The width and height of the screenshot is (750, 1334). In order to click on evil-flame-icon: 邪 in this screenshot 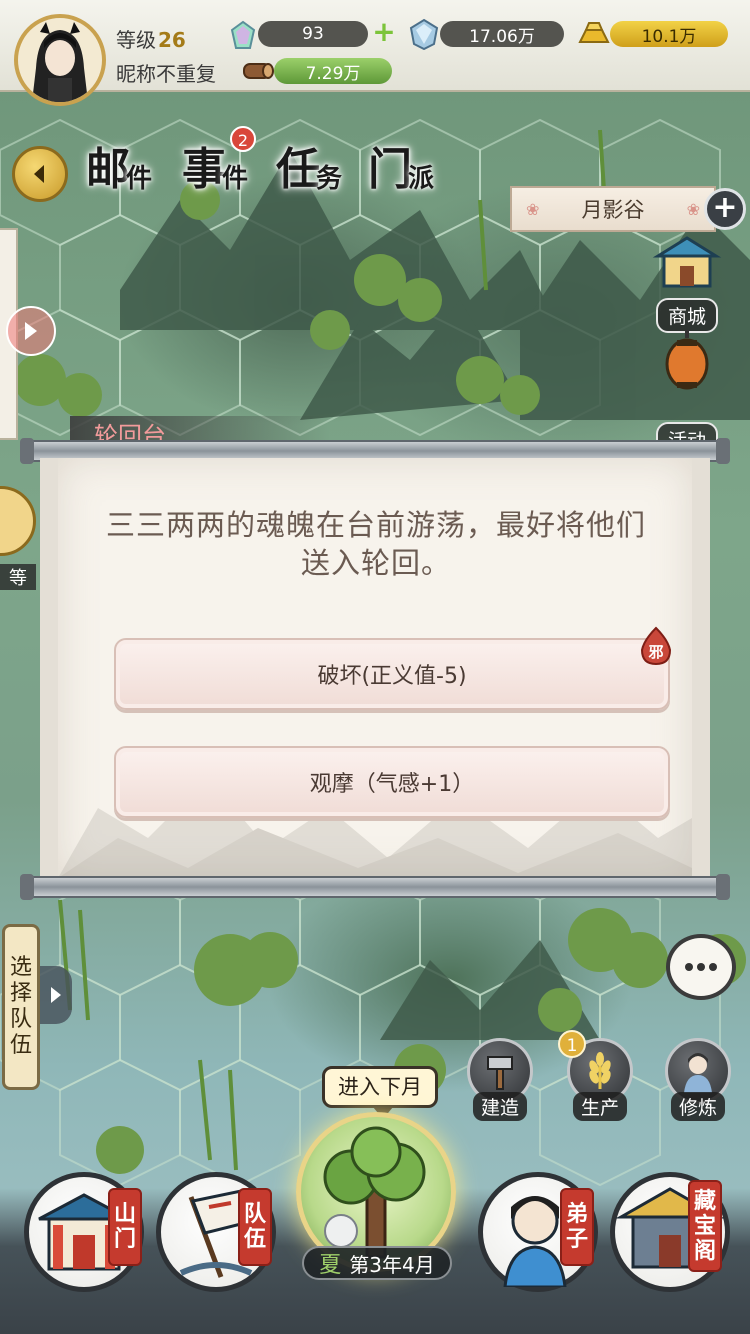, I will do `click(656, 646)`.